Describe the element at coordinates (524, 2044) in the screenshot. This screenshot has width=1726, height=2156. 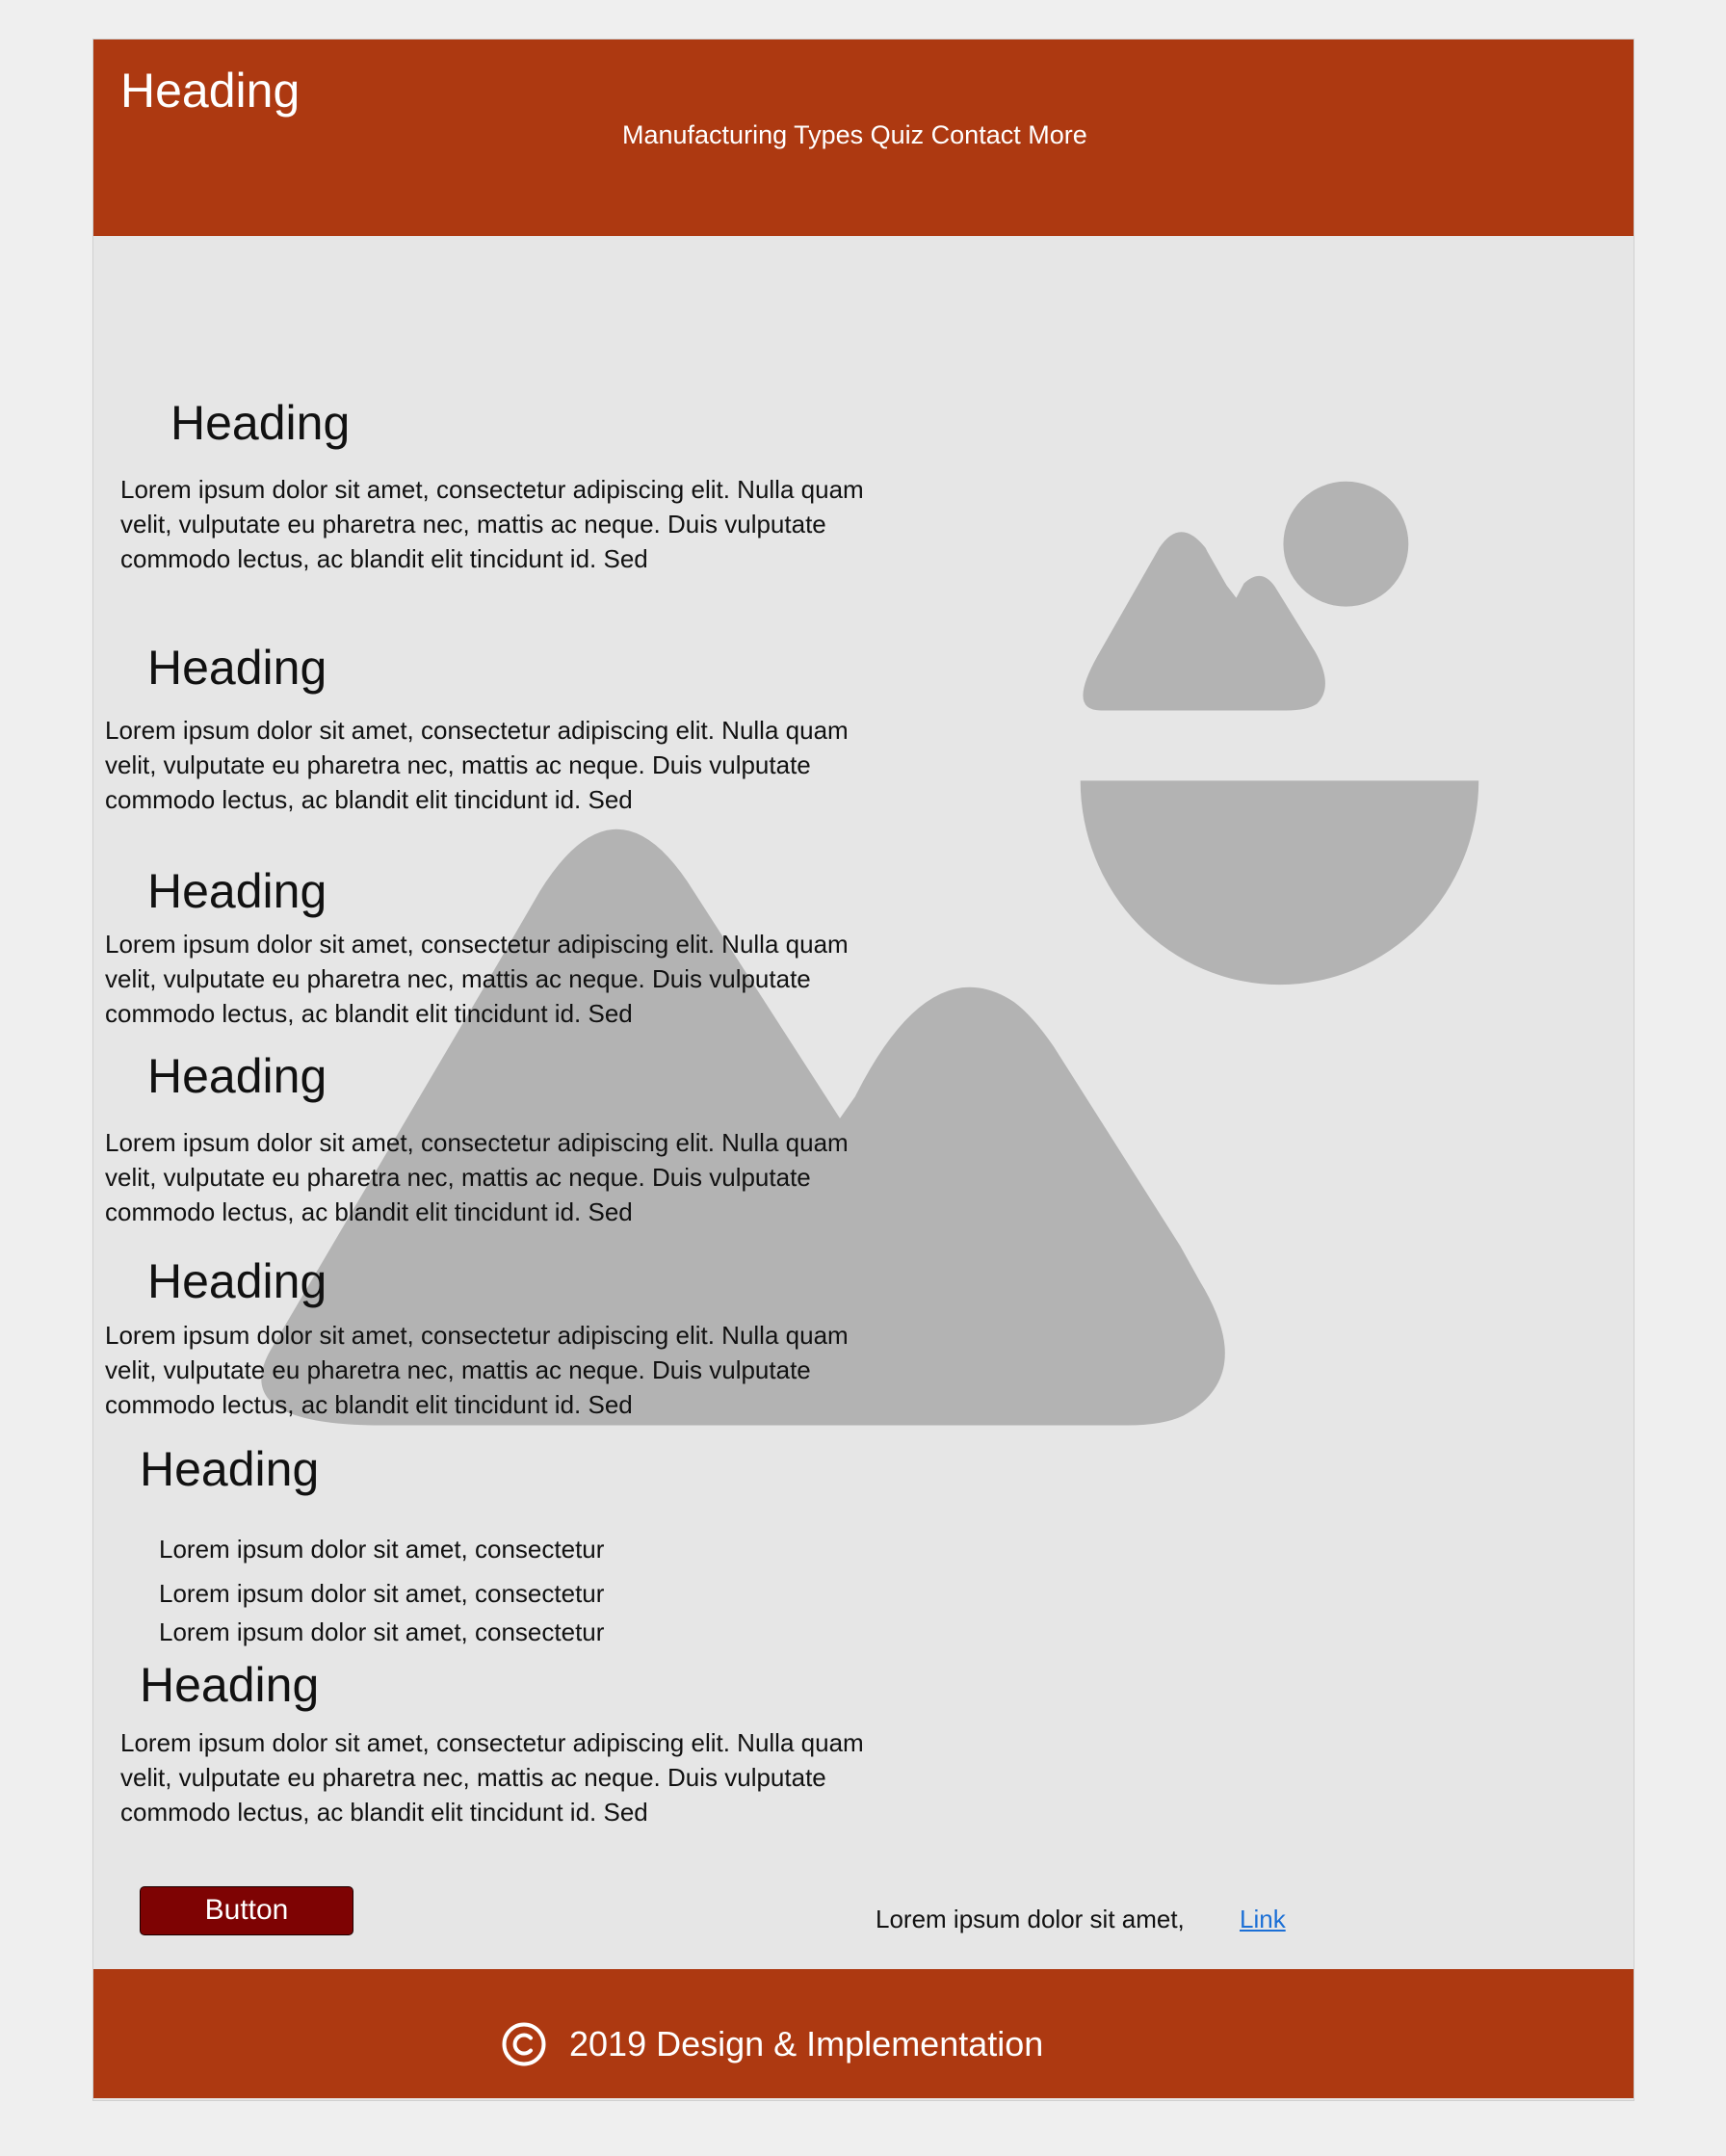
I see `copyright-icon` at that location.